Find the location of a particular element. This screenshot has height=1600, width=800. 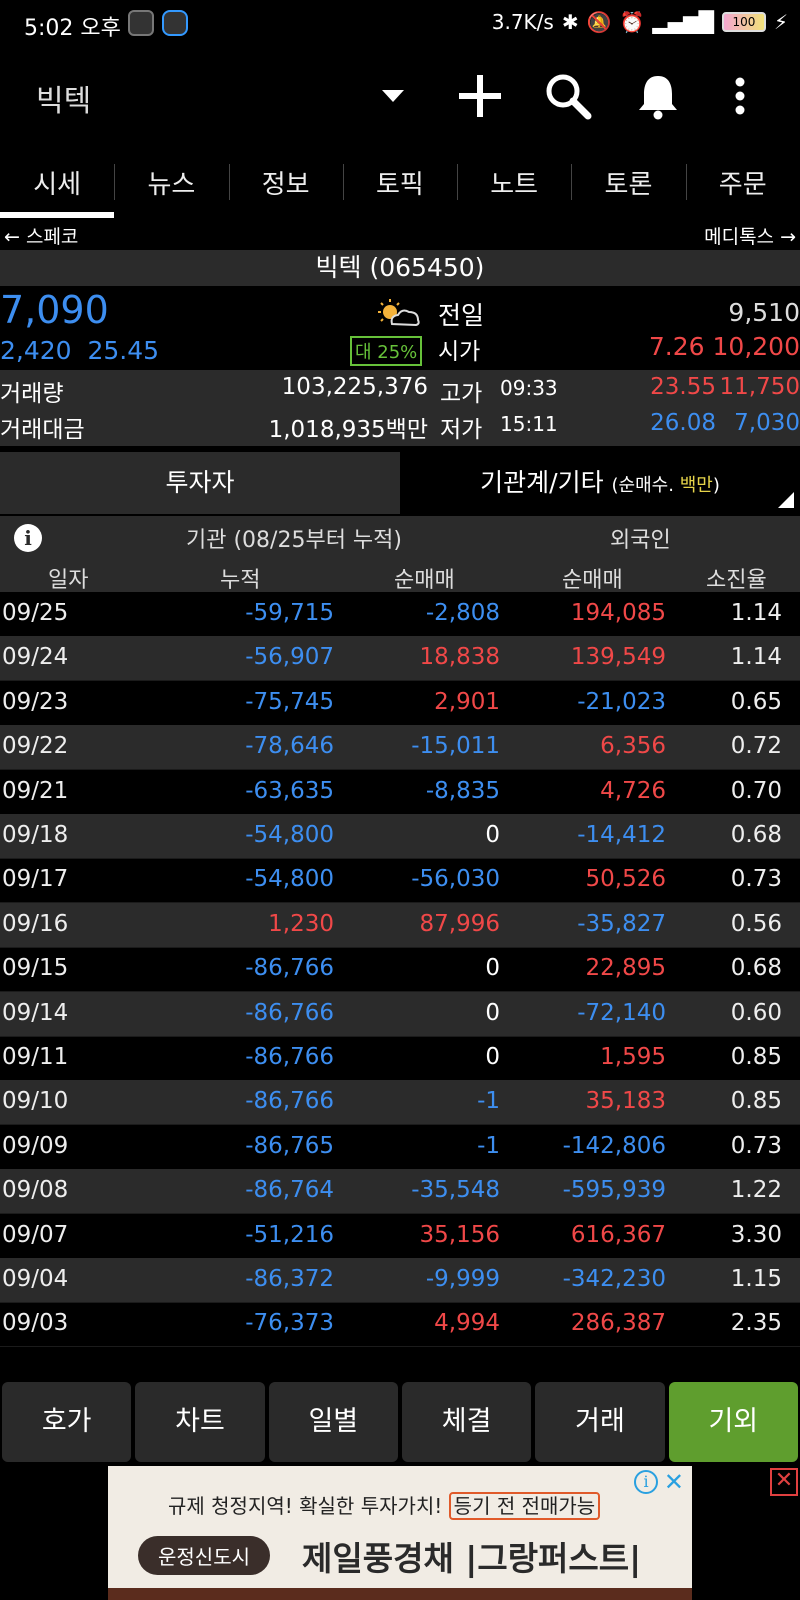

tab-discussion: 토론 is located at coordinates (628, 185).